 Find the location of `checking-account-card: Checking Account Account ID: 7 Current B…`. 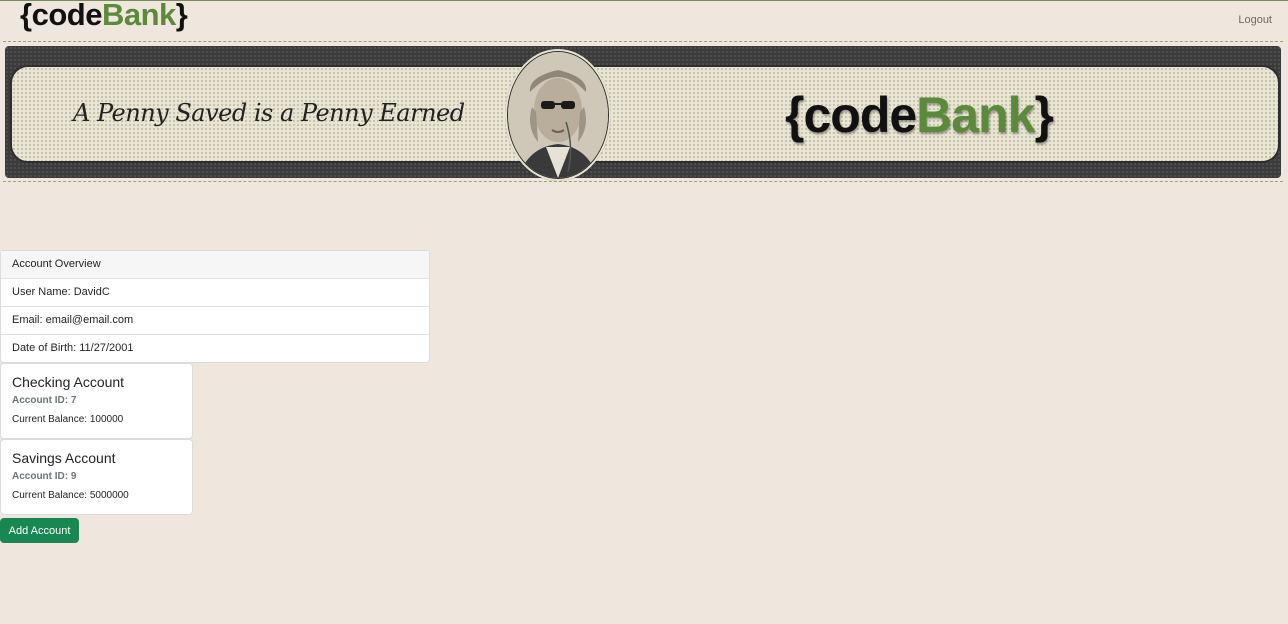

checking-account-card: Checking Account Account ID: 7 Current B… is located at coordinates (96, 401).